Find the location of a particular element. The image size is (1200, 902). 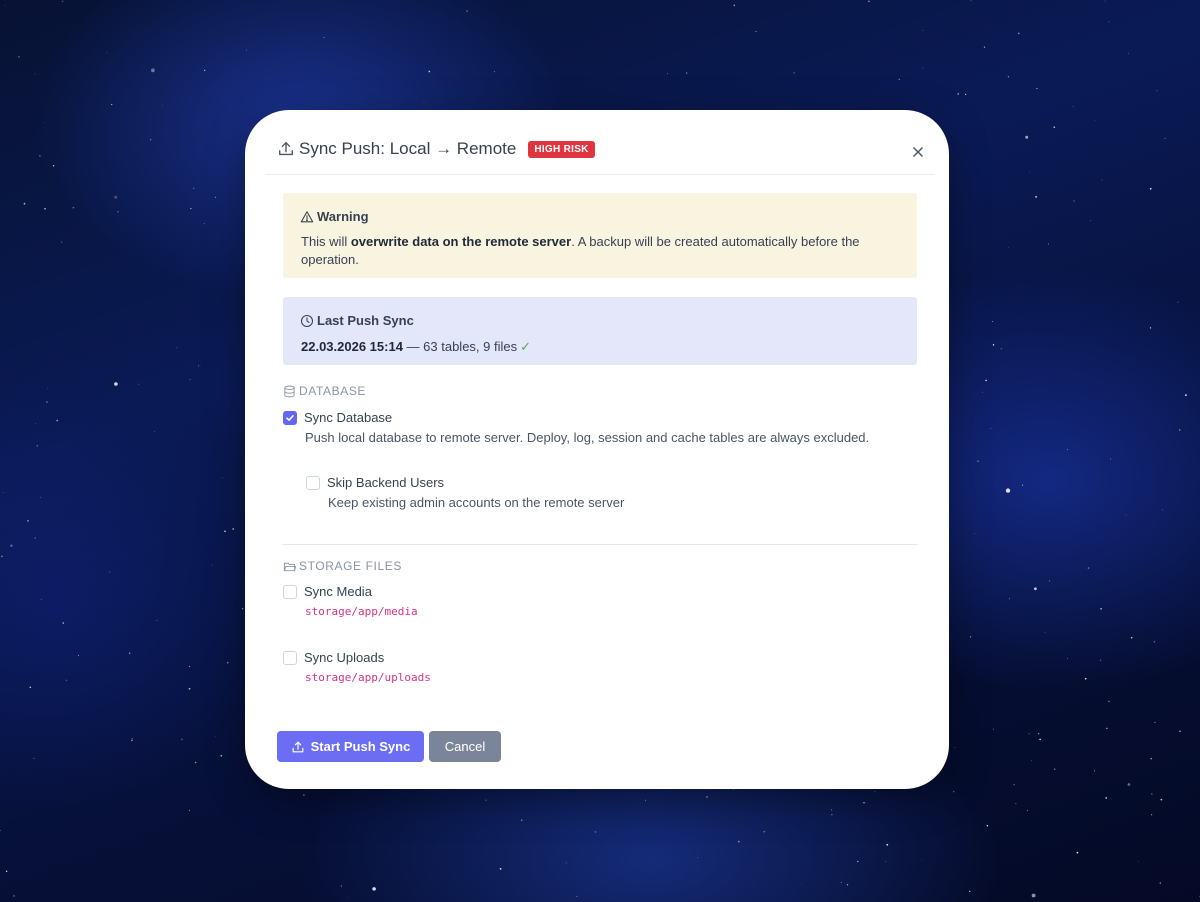

last-sync-heading-row: Last Push Sync is located at coordinates (357, 320).